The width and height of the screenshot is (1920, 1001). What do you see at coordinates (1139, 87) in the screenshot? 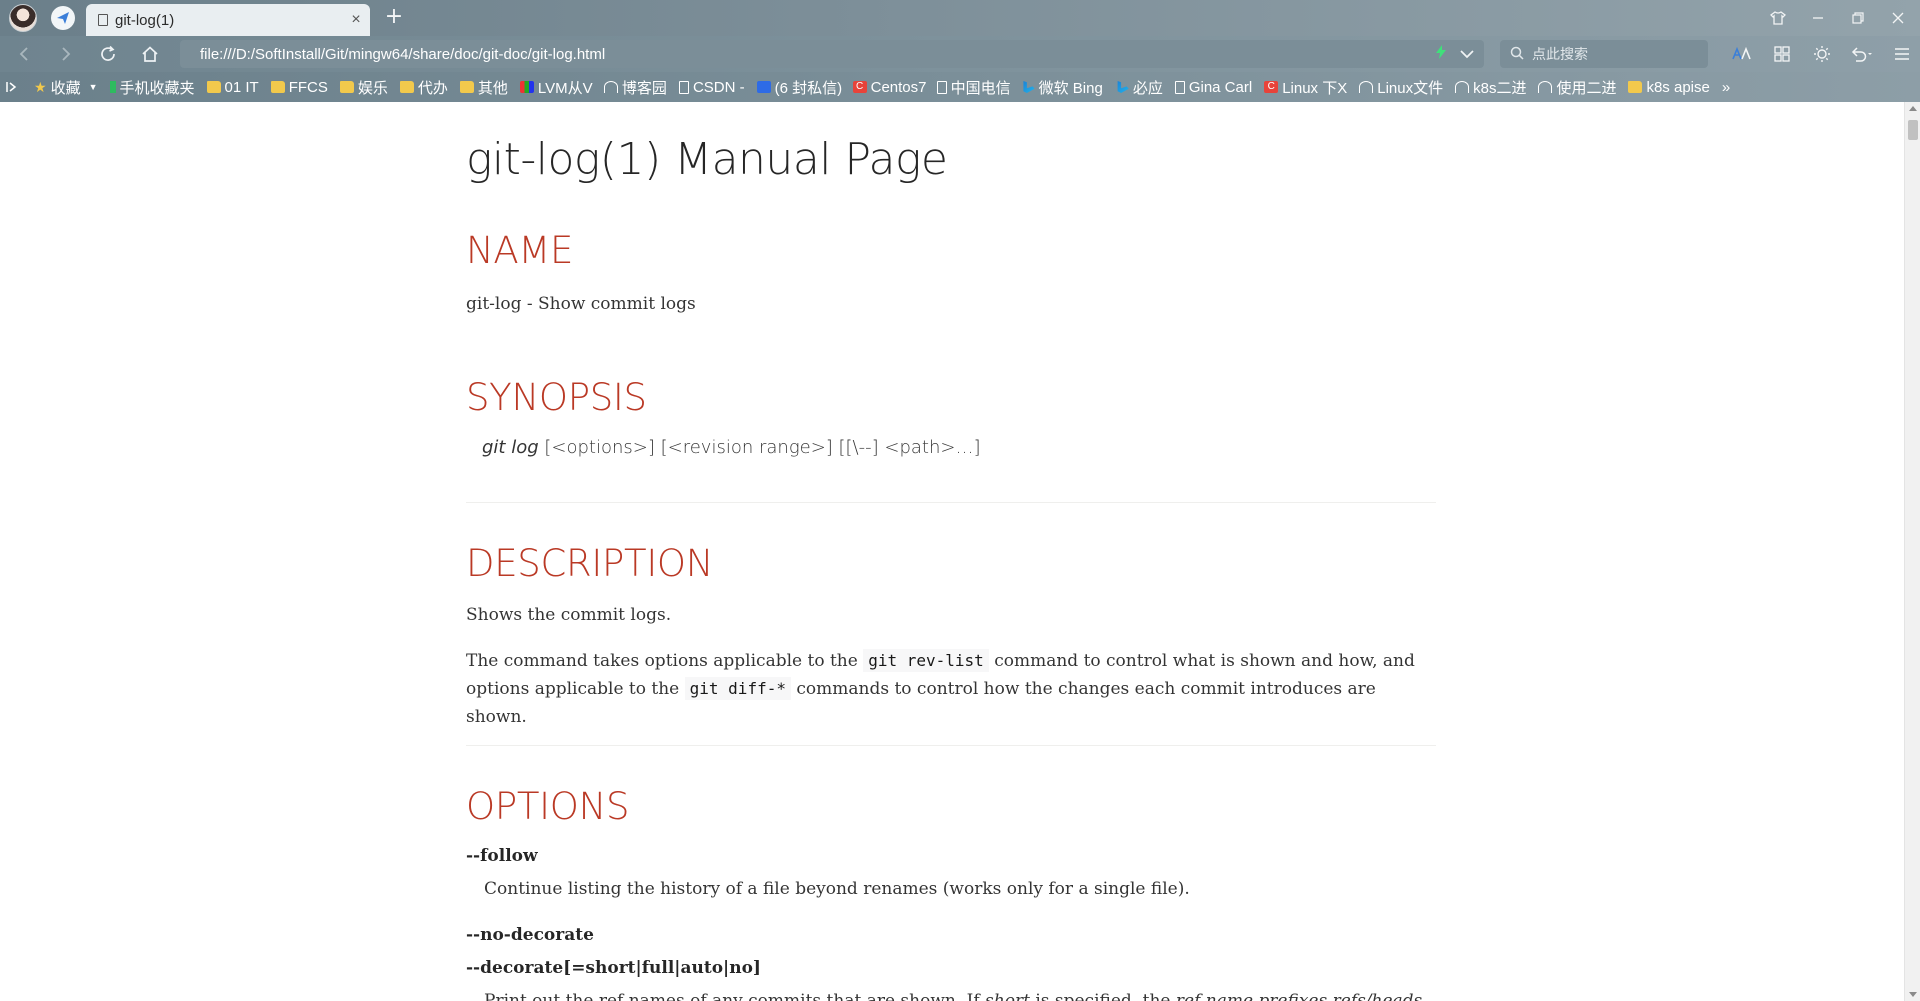
I see `bookmark-item: 必应` at bounding box center [1139, 87].